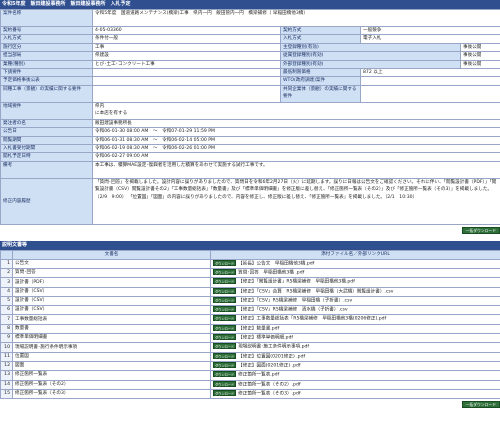  Describe the element at coordinates (258, 375) in the screenshot. I see `file-link: 修正箇所一覧表.pdf` at that location.